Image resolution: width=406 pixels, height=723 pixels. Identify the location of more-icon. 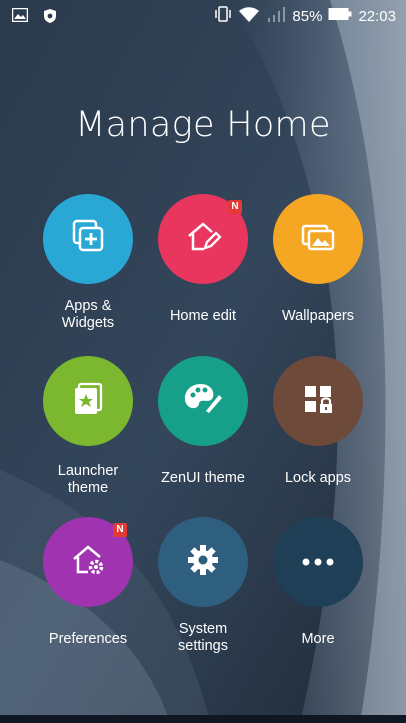
(318, 562).